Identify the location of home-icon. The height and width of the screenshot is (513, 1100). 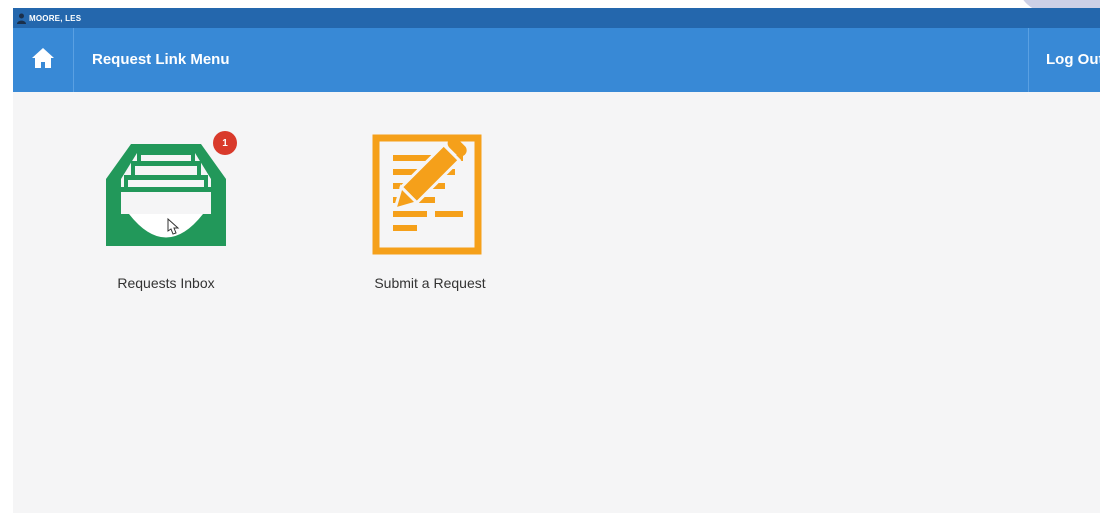
(43, 60).